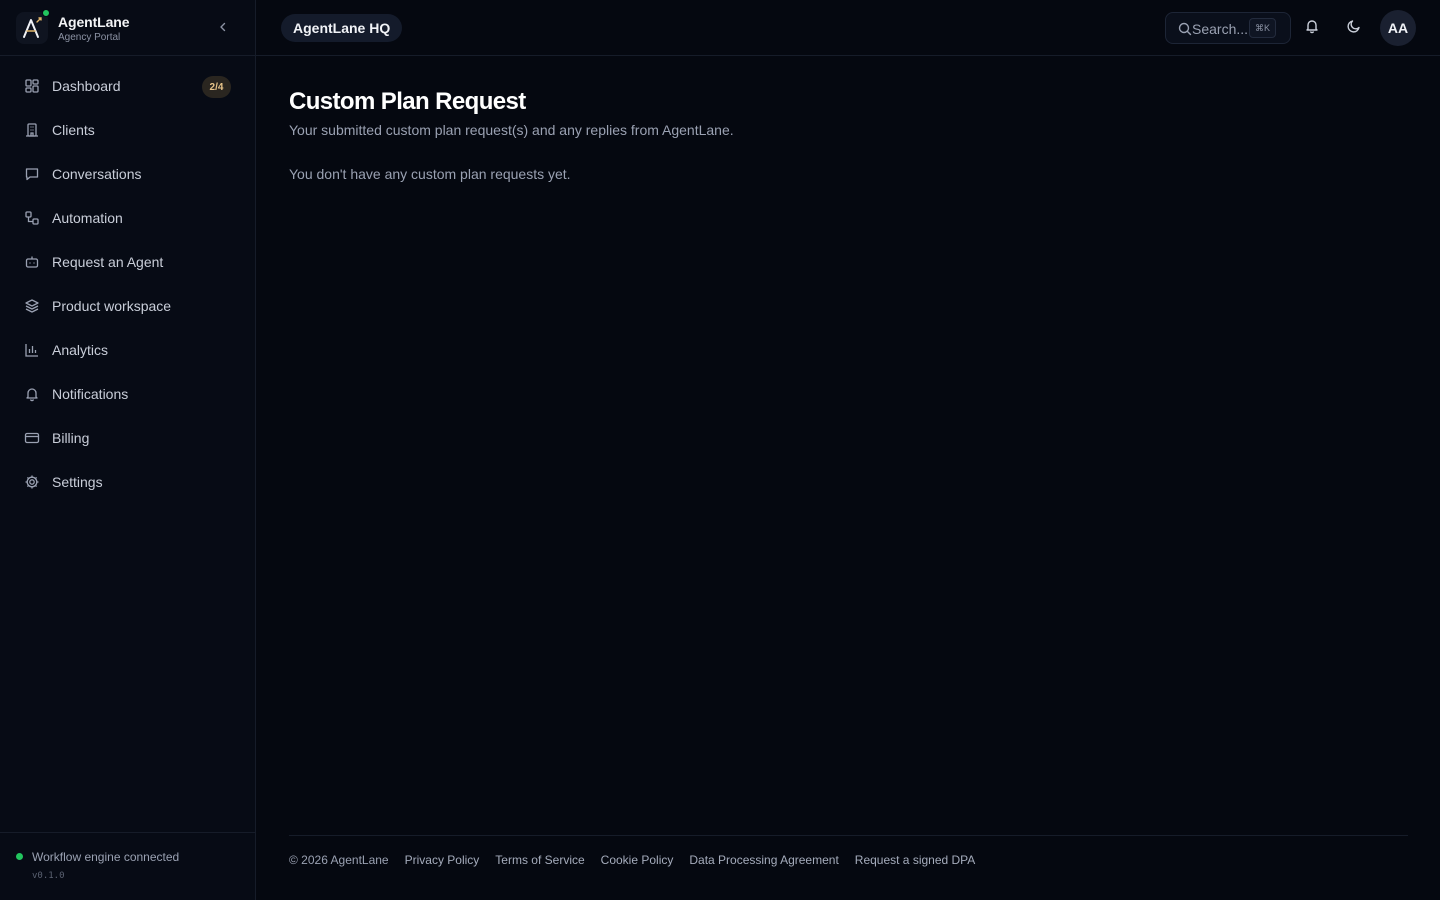  What do you see at coordinates (108, 262) in the screenshot?
I see `sidebar-item-label: Request an Agent` at bounding box center [108, 262].